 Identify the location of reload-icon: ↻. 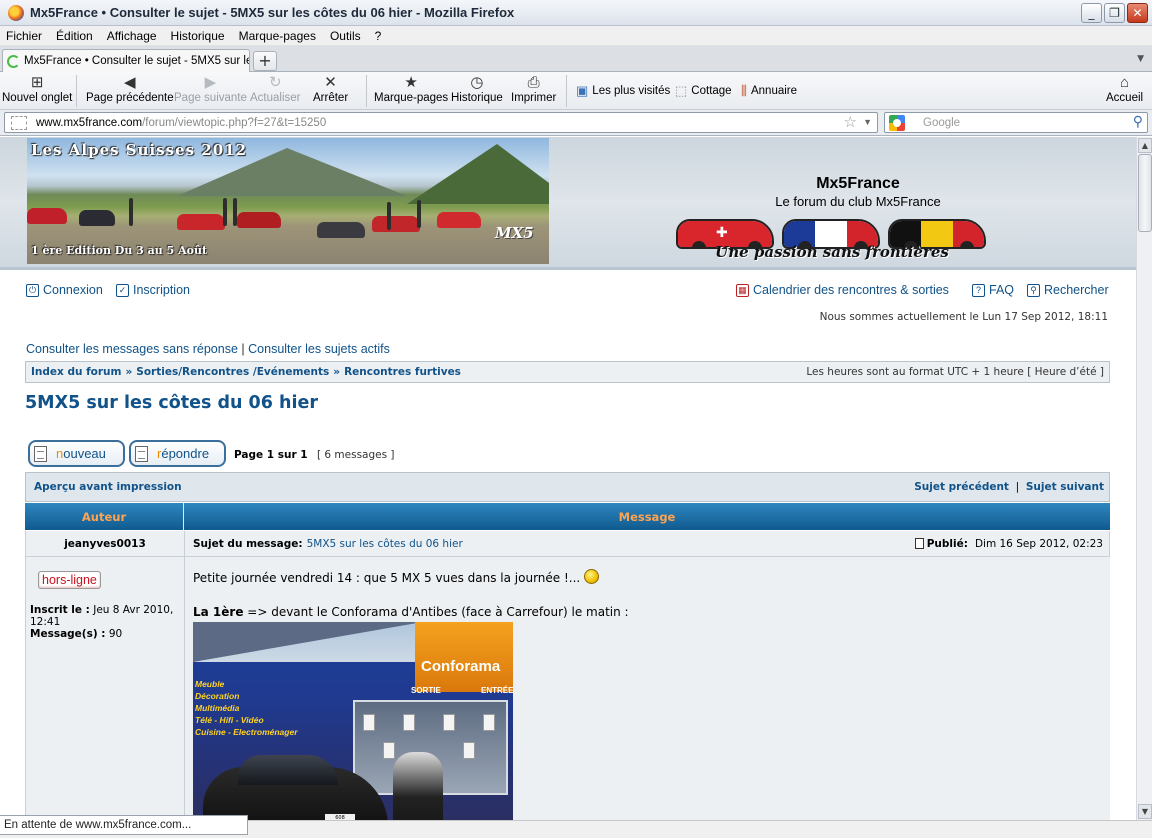
(275, 82).